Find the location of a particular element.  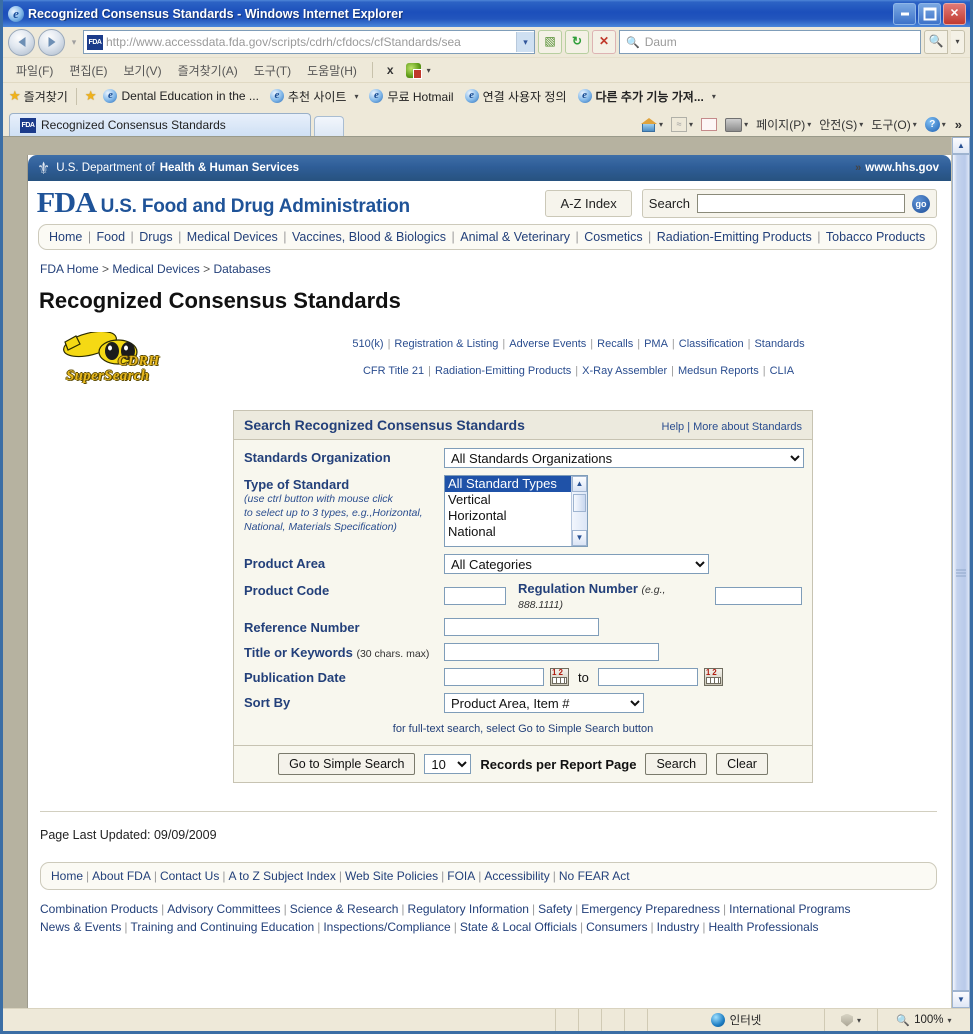

type-option-national: National is located at coordinates (516, 532).